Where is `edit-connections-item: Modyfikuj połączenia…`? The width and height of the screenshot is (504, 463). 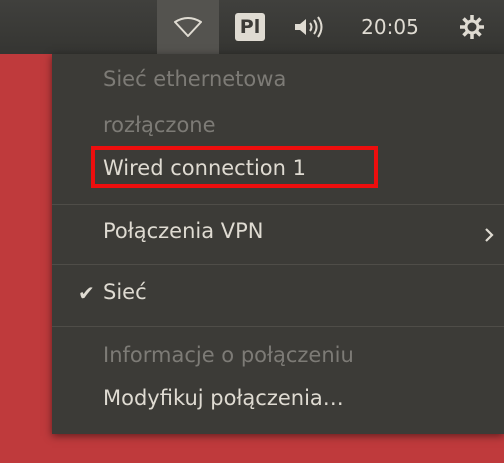 edit-connections-item: Modyfikuj połączenia… is located at coordinates (278, 398).